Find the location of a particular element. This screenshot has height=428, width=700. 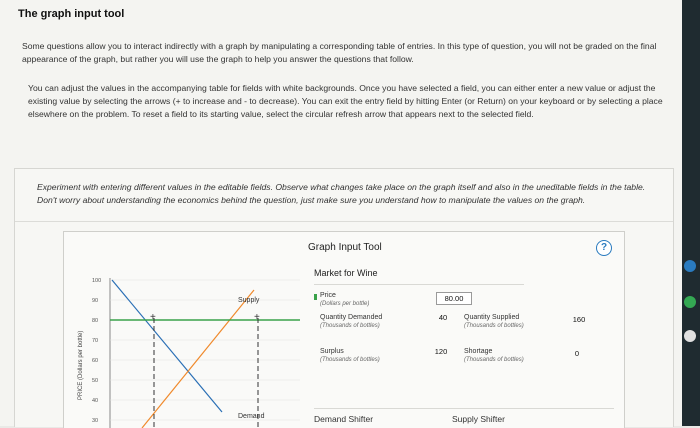

demand-label: Demand is located at coordinates (251, 416).